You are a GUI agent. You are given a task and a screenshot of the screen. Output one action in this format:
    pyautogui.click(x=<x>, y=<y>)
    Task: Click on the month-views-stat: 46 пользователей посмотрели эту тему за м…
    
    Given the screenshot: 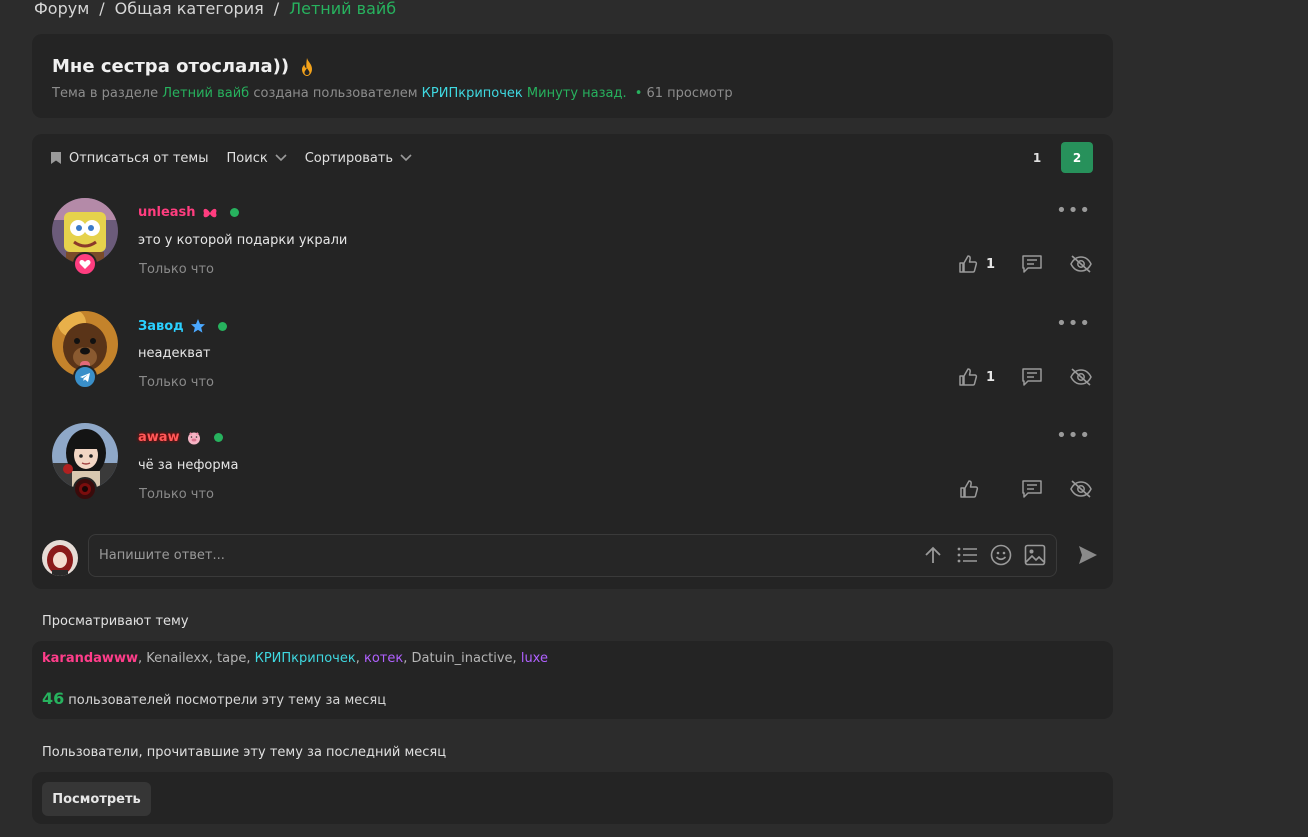 What is the action you would take?
    pyautogui.click(x=214, y=698)
    